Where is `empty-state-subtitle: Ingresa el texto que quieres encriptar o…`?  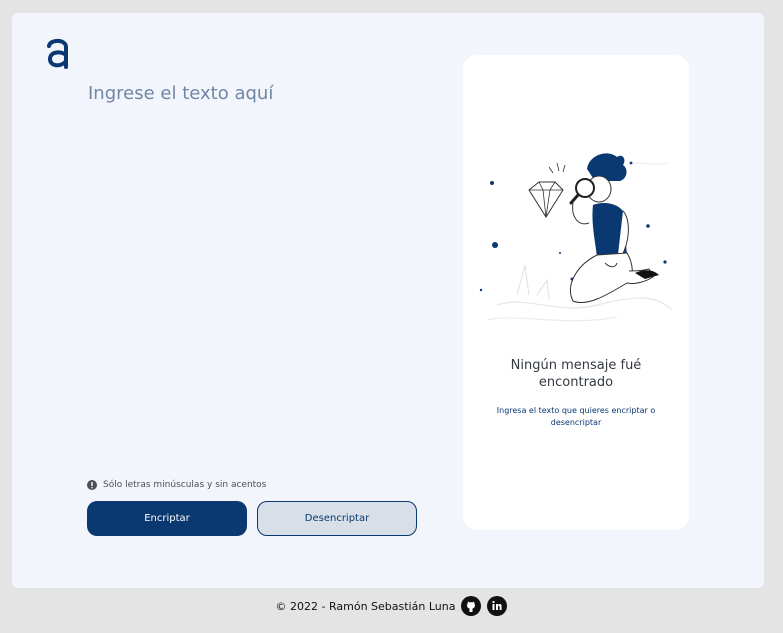
empty-state-subtitle: Ingresa el texto que quieres encriptar o… is located at coordinates (576, 416).